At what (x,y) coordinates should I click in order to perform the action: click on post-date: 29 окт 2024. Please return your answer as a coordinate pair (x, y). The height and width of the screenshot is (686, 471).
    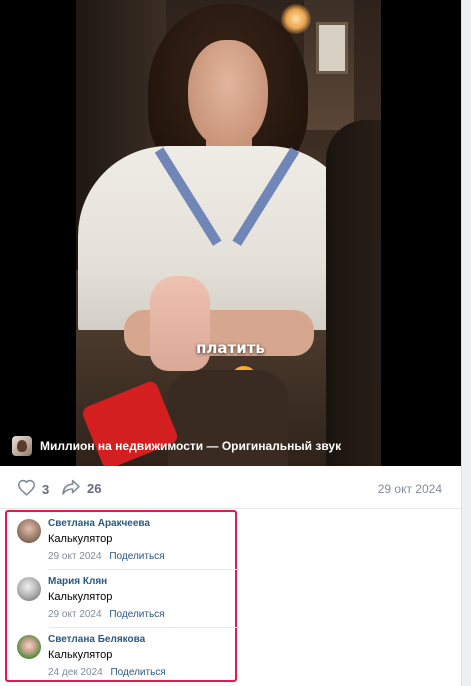
    Looking at the image, I should click on (410, 489).